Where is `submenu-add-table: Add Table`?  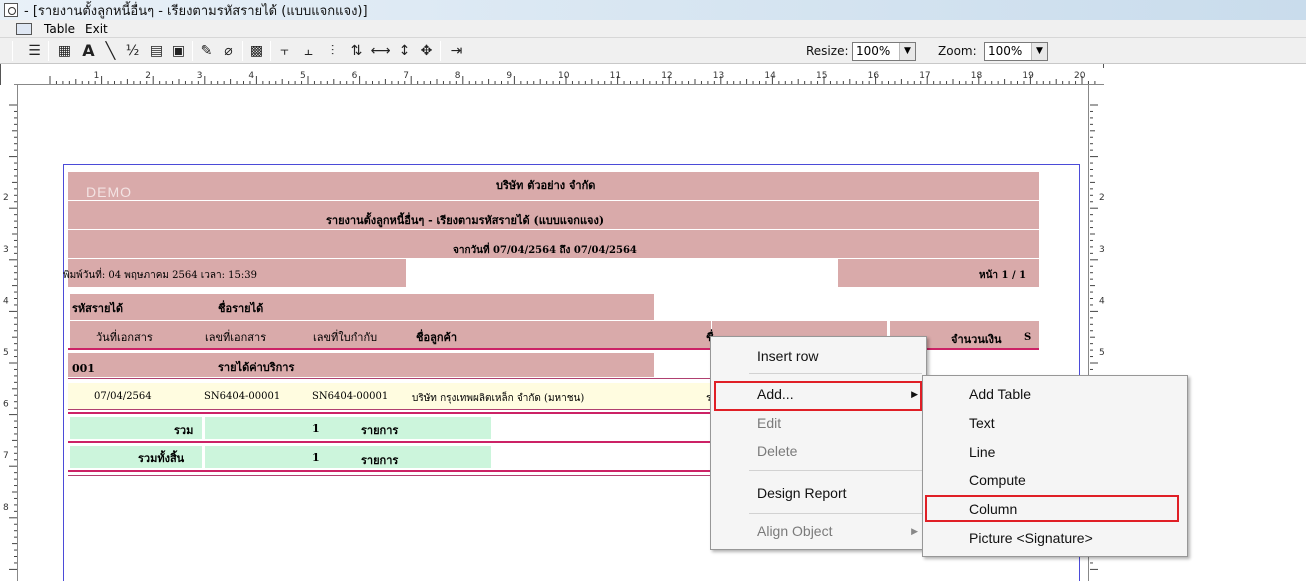 submenu-add-table: Add Table is located at coordinates (1055, 394).